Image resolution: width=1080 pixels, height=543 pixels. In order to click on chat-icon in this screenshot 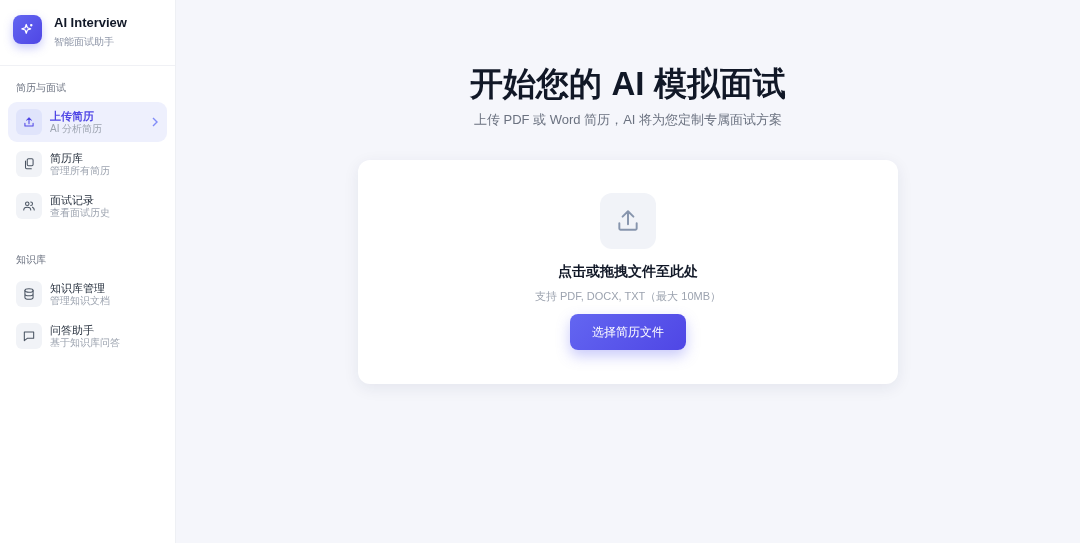, I will do `click(29, 336)`.